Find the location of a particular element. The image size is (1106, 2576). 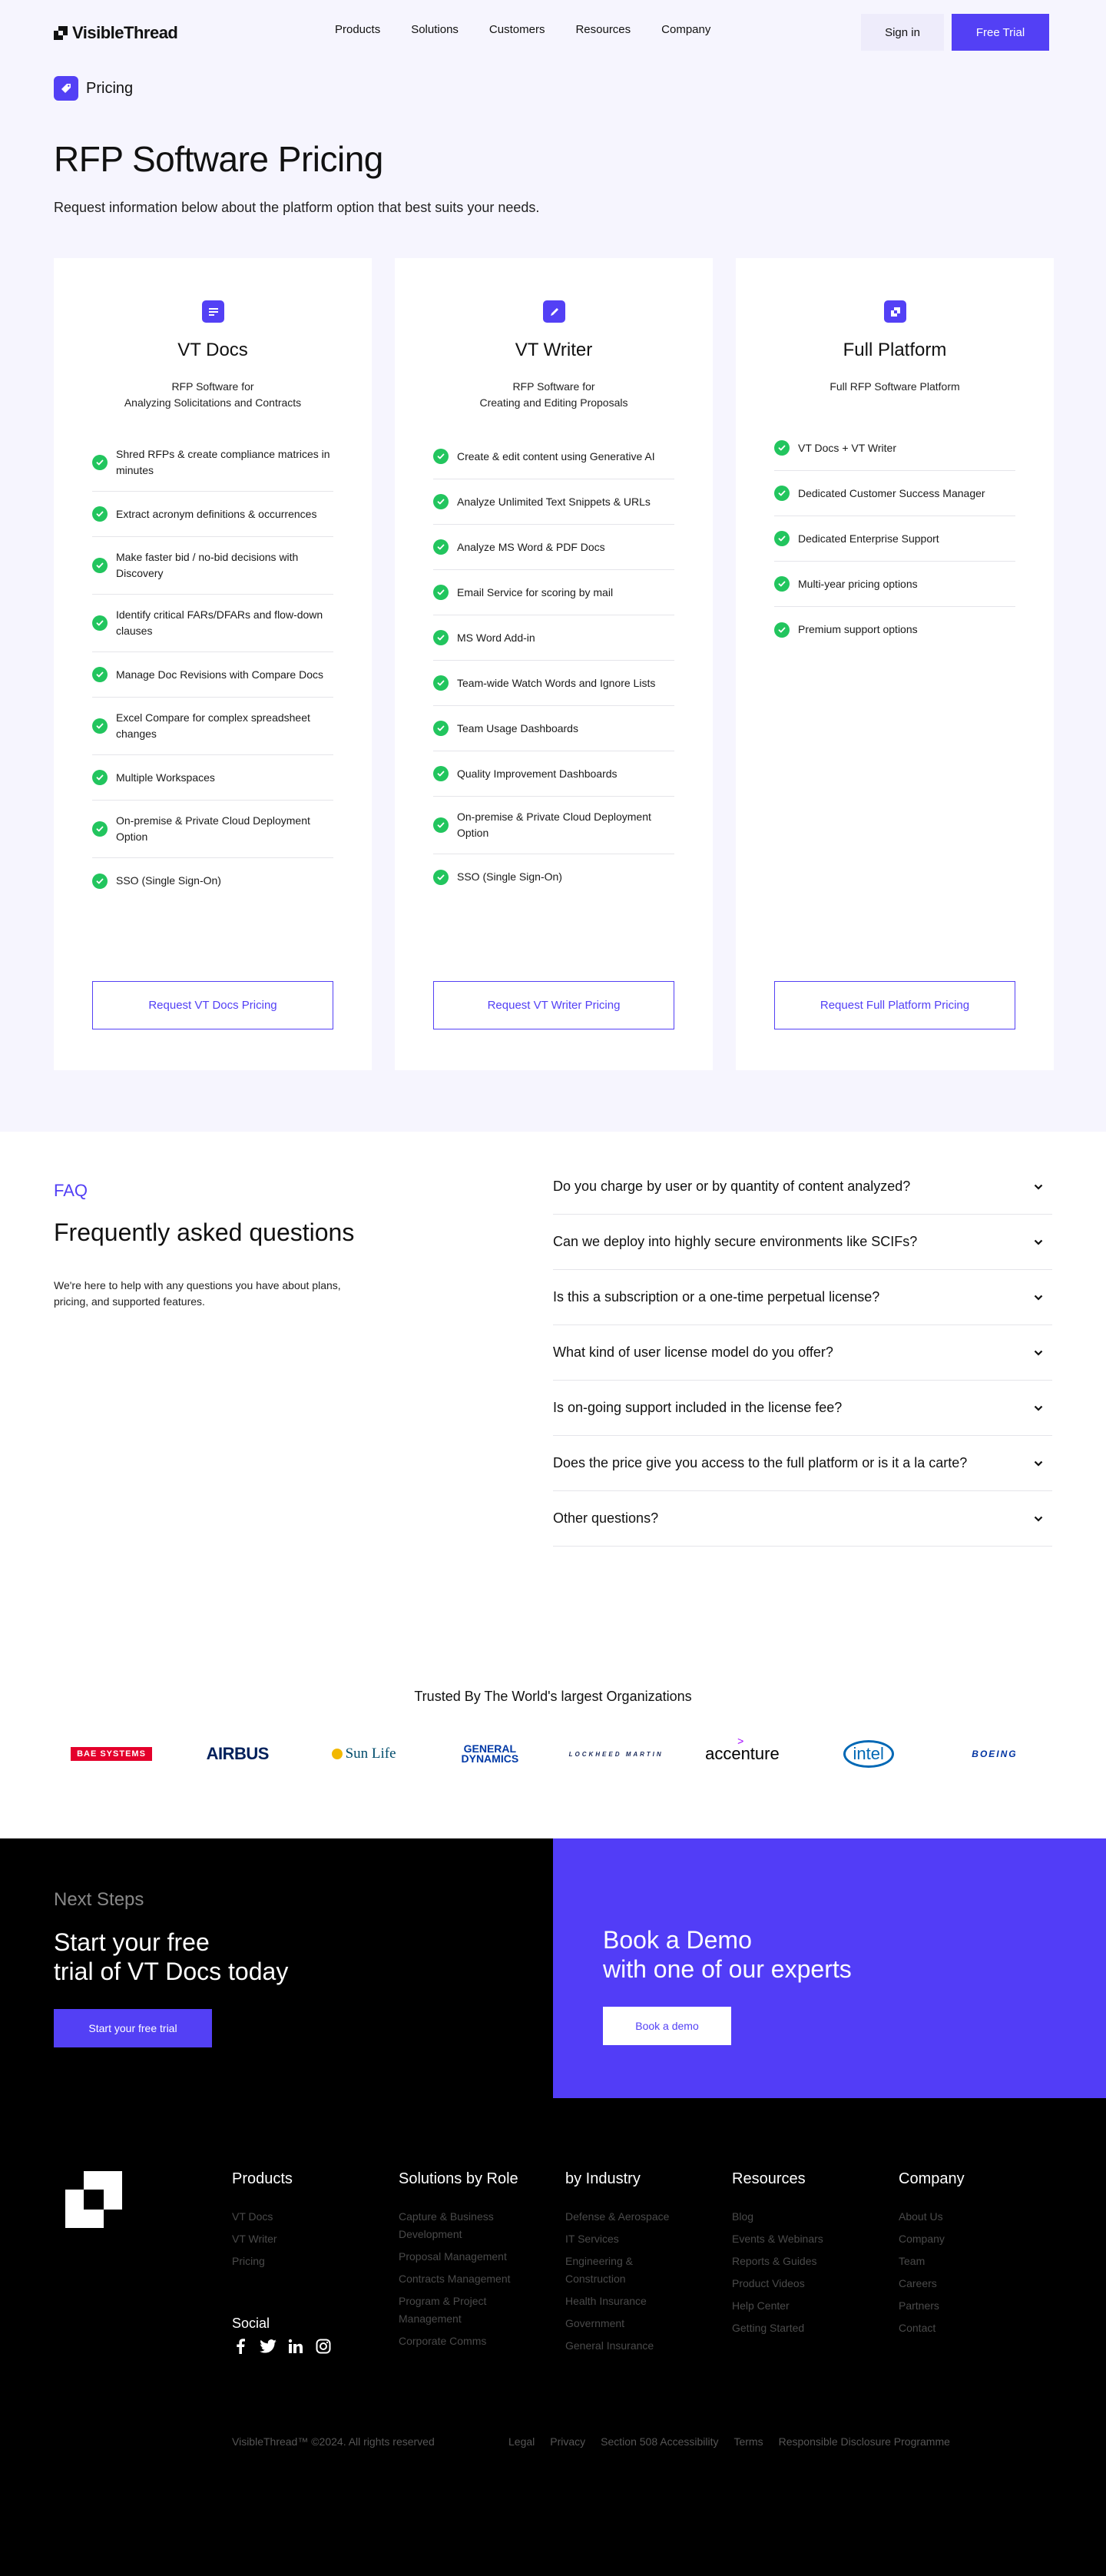

free-trial-heading: Start your free trial of VT Docs today is located at coordinates (172, 1956).